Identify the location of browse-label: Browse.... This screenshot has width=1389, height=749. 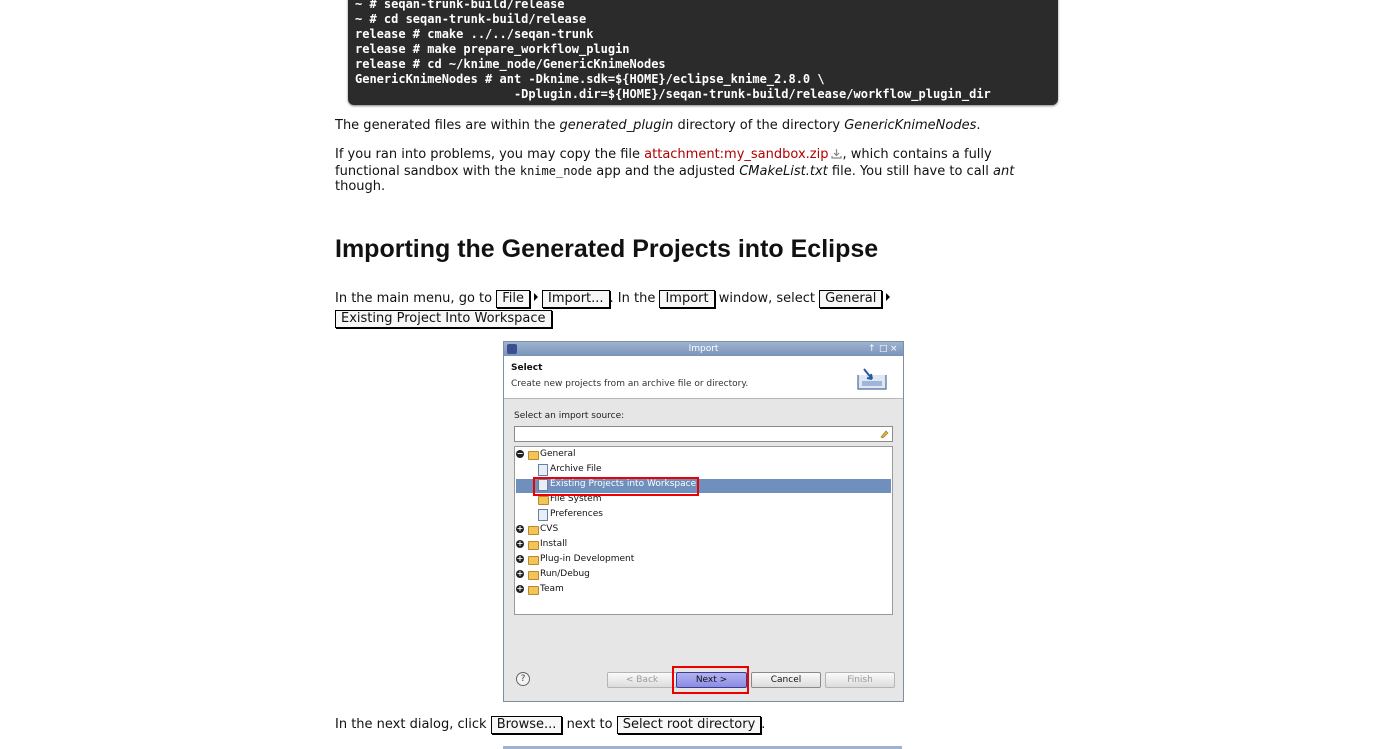
(526, 725).